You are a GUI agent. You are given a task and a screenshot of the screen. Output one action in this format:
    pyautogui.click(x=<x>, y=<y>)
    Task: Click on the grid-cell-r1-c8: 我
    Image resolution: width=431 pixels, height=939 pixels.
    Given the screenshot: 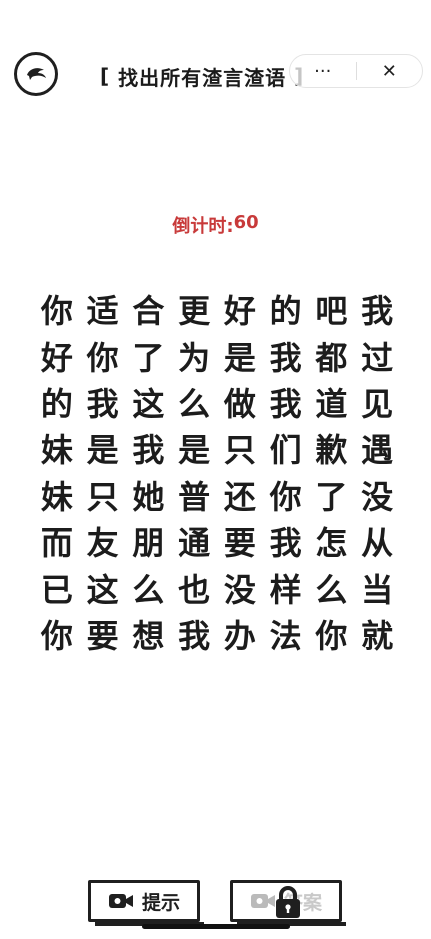 What is the action you would take?
    pyautogui.click(x=377, y=309)
    